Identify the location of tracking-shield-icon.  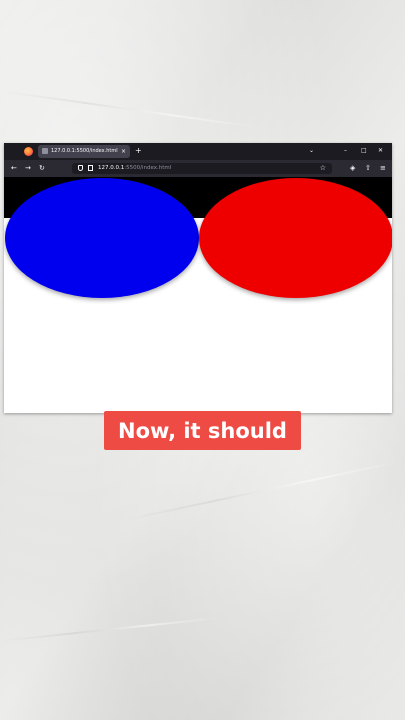
(80, 168).